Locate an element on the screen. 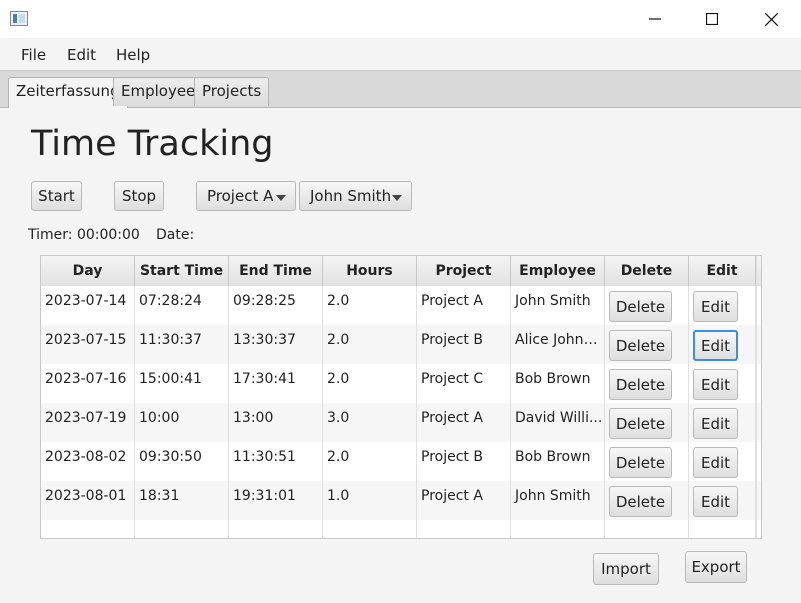  cell-end: 17:30:41 is located at coordinates (276, 383).